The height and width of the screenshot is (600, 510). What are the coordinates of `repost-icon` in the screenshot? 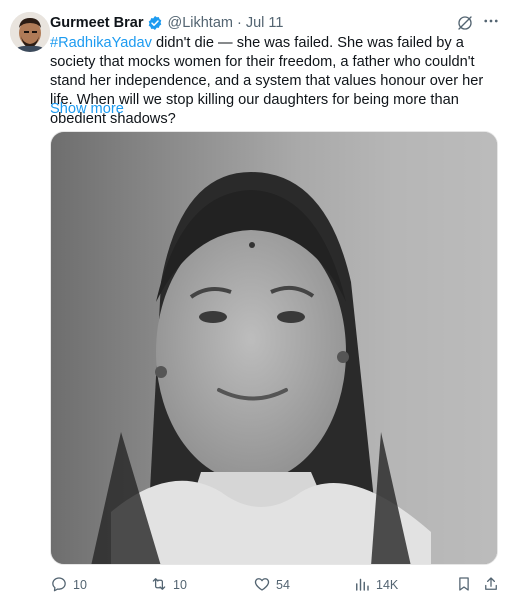 It's located at (159, 585).